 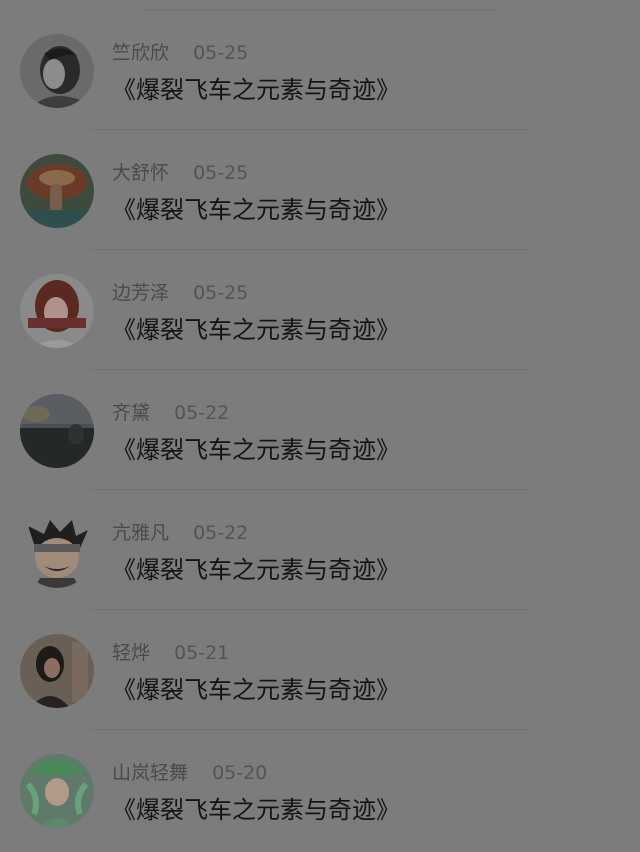 I want to click on comment-meta: 竺欣欣 05-25, so click(x=180, y=53).